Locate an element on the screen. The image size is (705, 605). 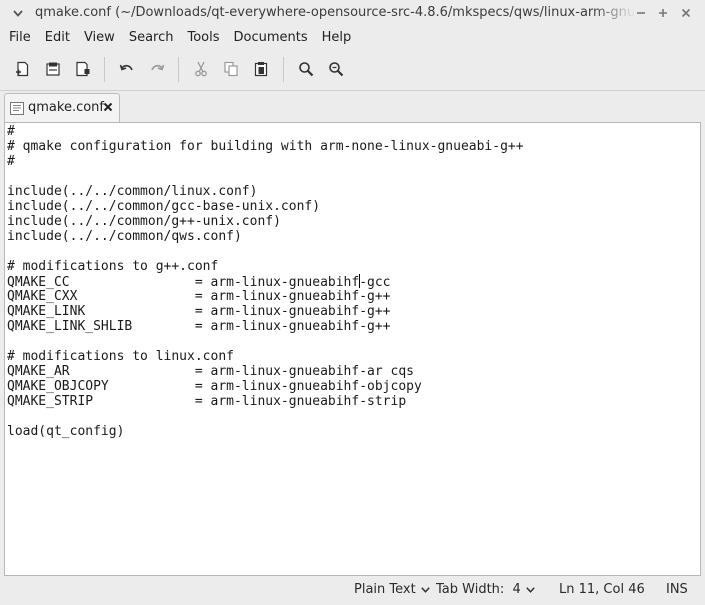
tab-width-selector: Tab Width: 4 is located at coordinates (485, 589).